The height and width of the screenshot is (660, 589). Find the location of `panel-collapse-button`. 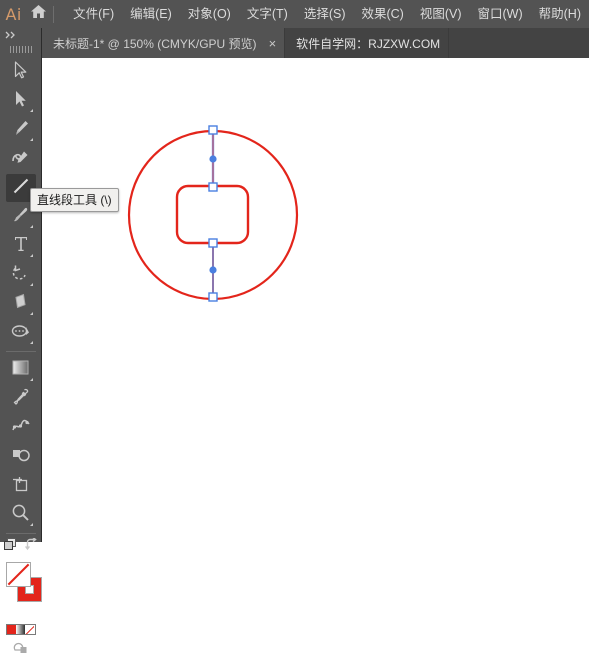

panel-collapse-button is located at coordinates (20, 35).